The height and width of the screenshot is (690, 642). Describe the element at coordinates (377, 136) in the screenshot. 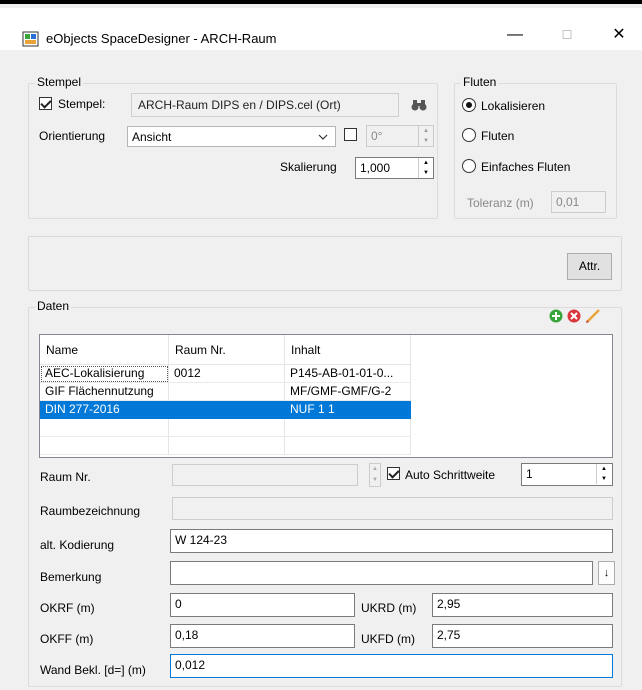

I see `angle-value: 0°` at that location.